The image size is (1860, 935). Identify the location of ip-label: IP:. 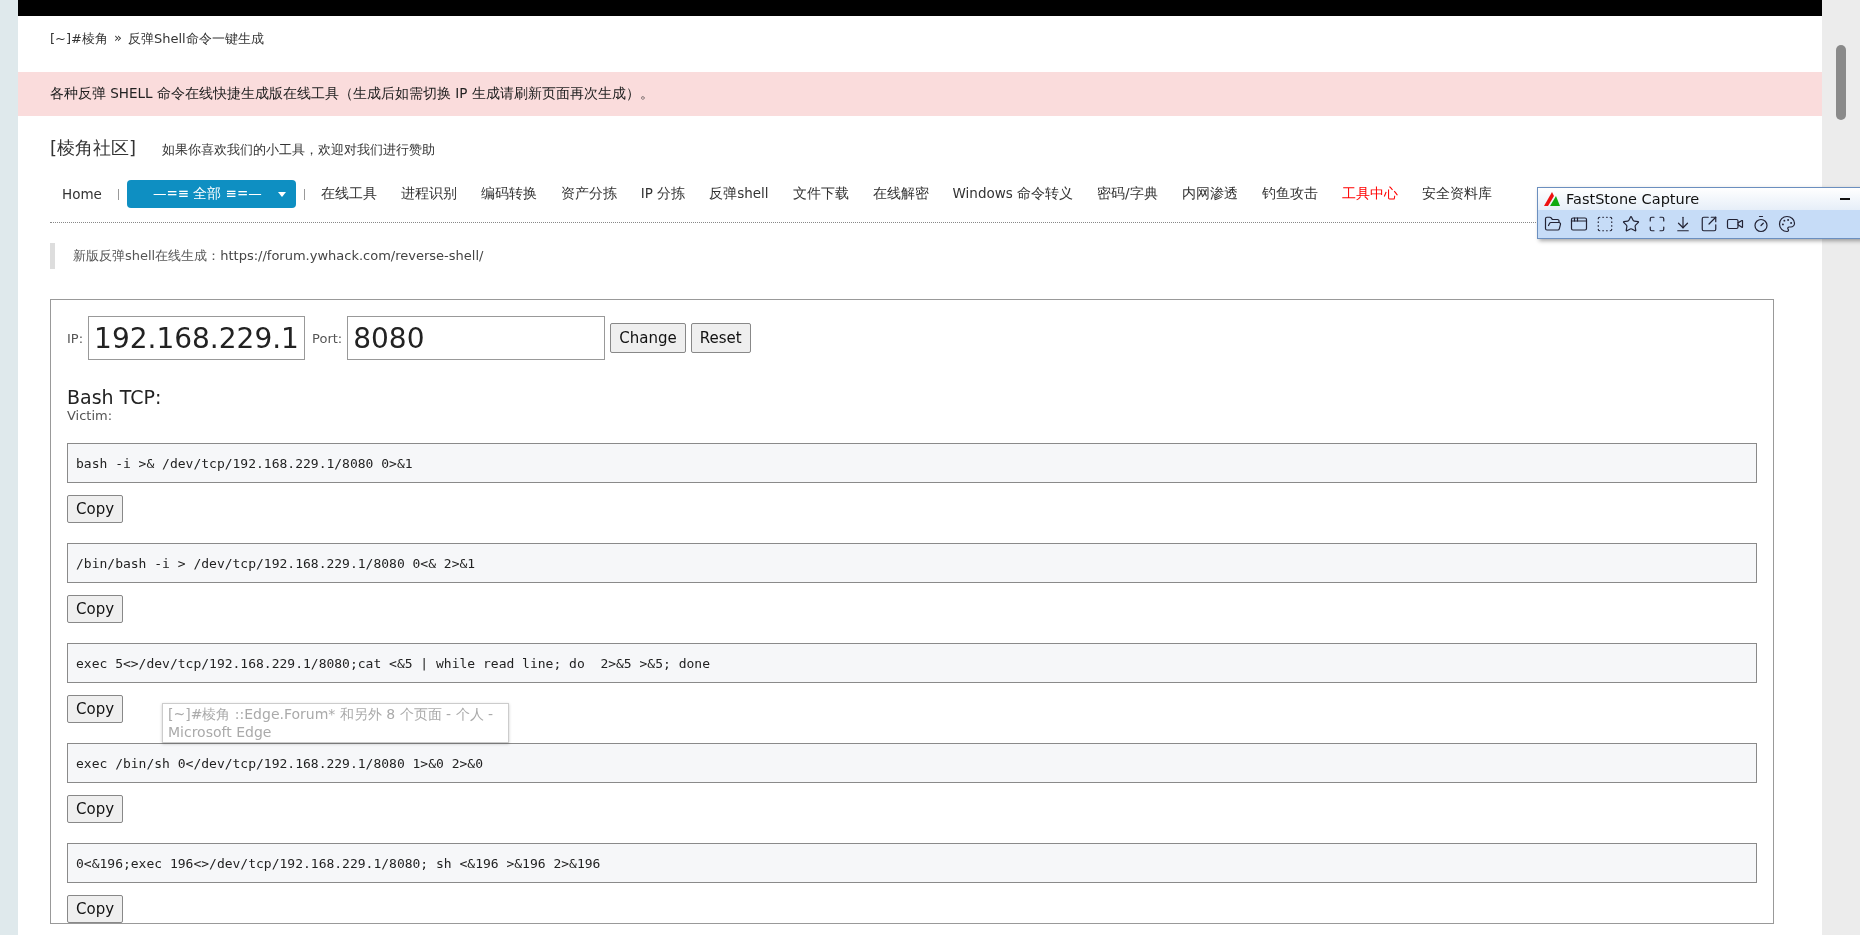
(75, 338).